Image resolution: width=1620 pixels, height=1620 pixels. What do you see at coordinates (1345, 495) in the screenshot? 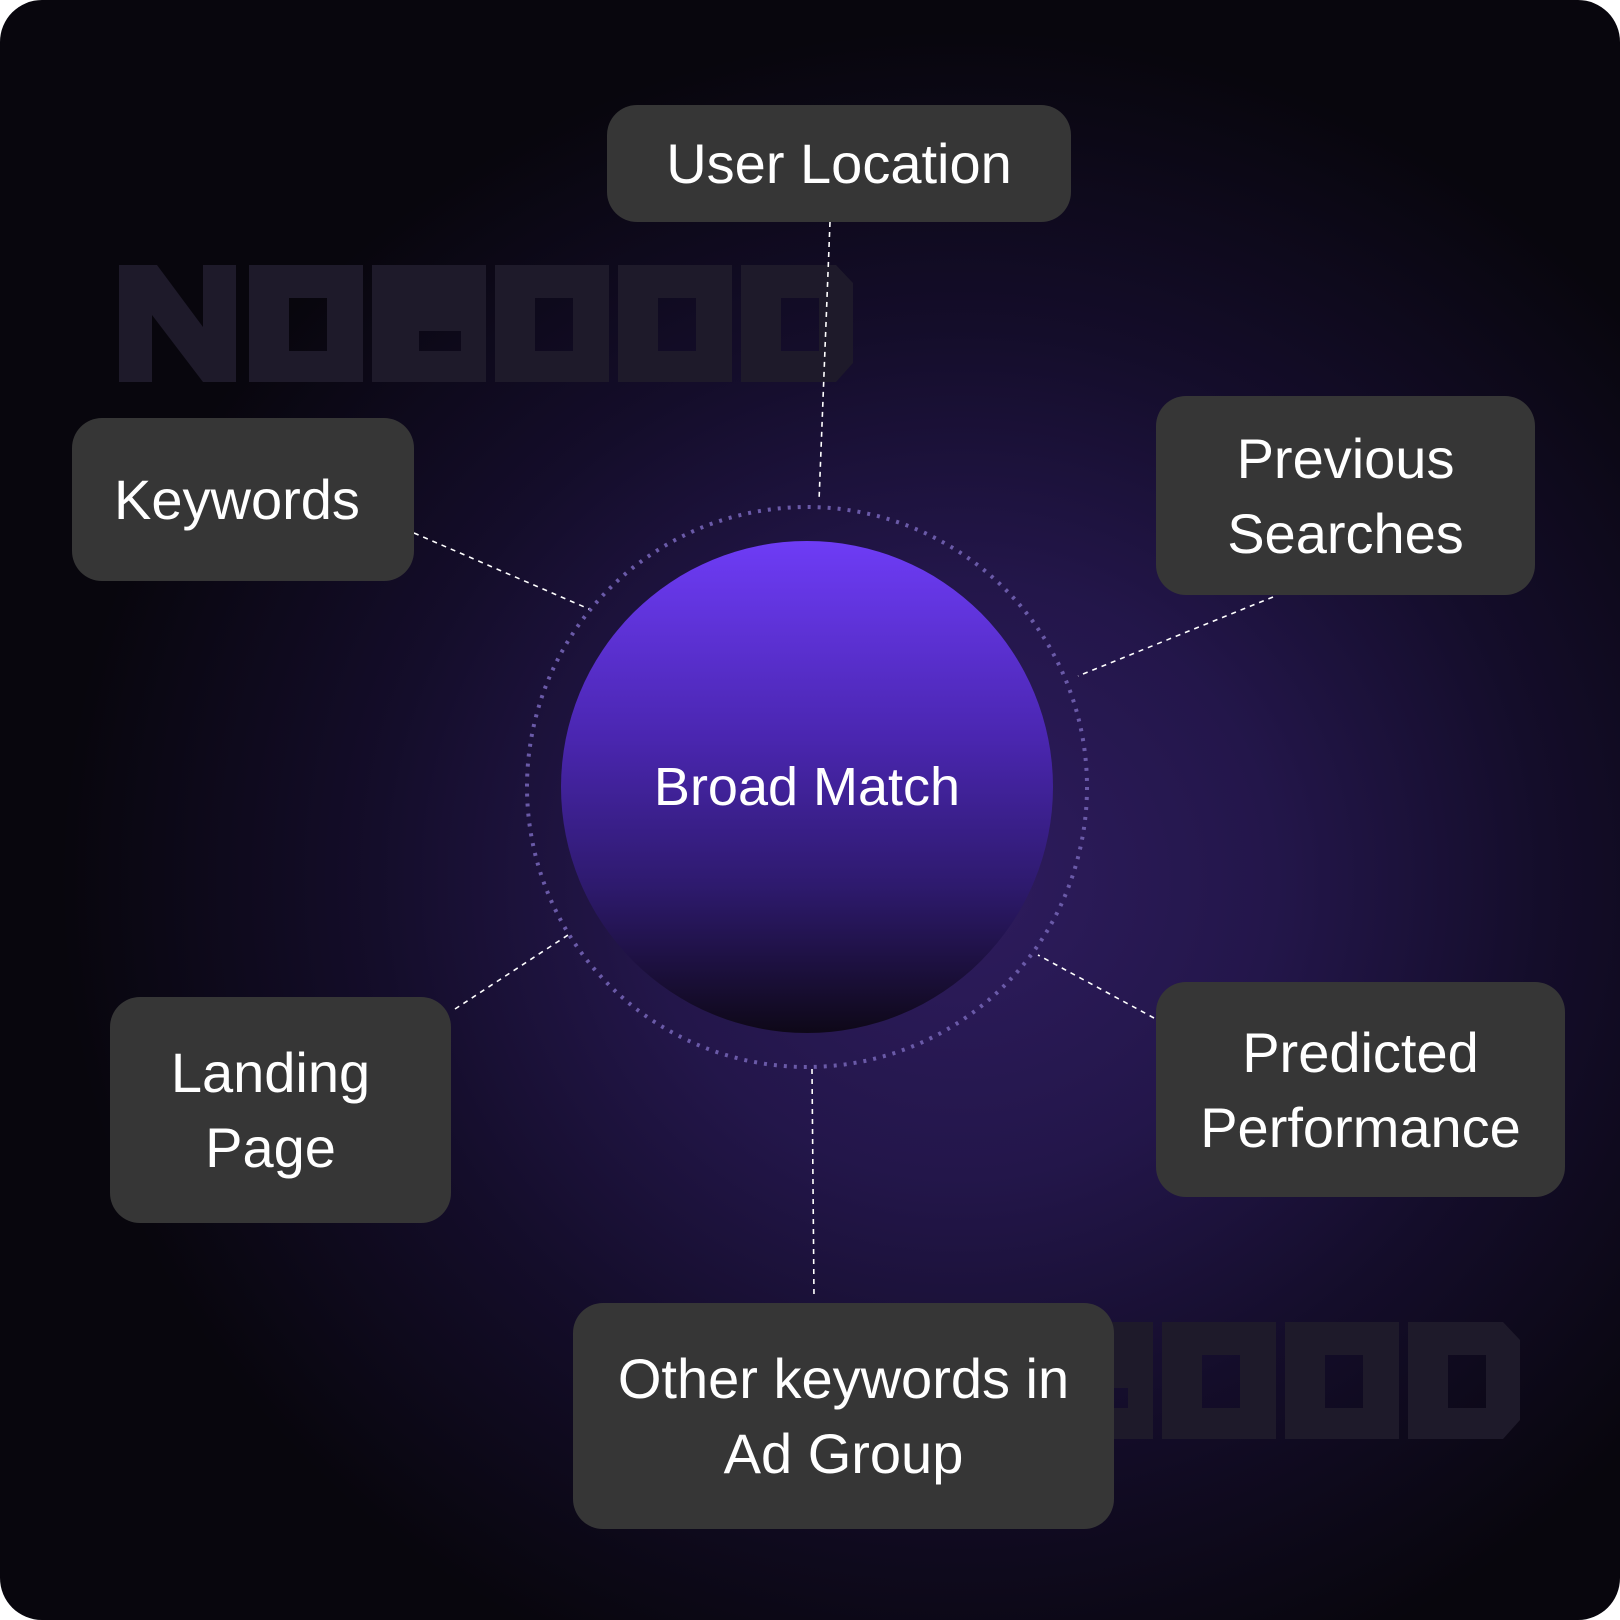
I see `node-previous-searches: Previous Searches` at bounding box center [1345, 495].